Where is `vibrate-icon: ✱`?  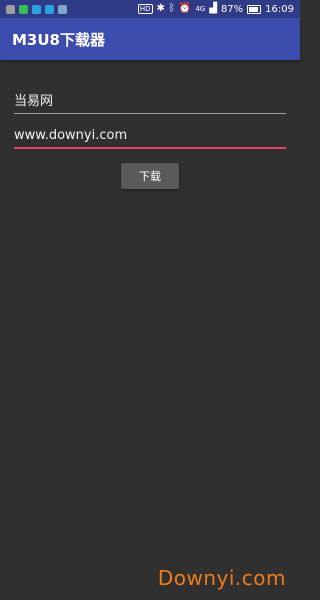 vibrate-icon: ✱ is located at coordinates (160, 8).